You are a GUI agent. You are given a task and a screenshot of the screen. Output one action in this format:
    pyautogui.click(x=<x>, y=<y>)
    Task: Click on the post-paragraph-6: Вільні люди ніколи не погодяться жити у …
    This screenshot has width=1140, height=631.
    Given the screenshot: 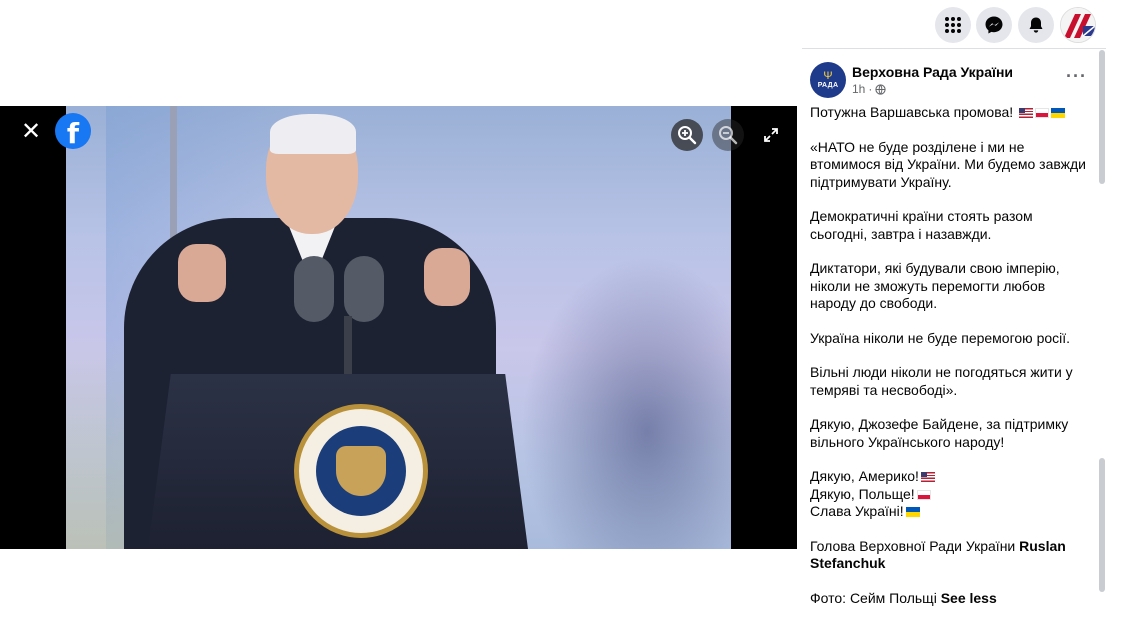 What is the action you would take?
    pyautogui.click(x=941, y=381)
    